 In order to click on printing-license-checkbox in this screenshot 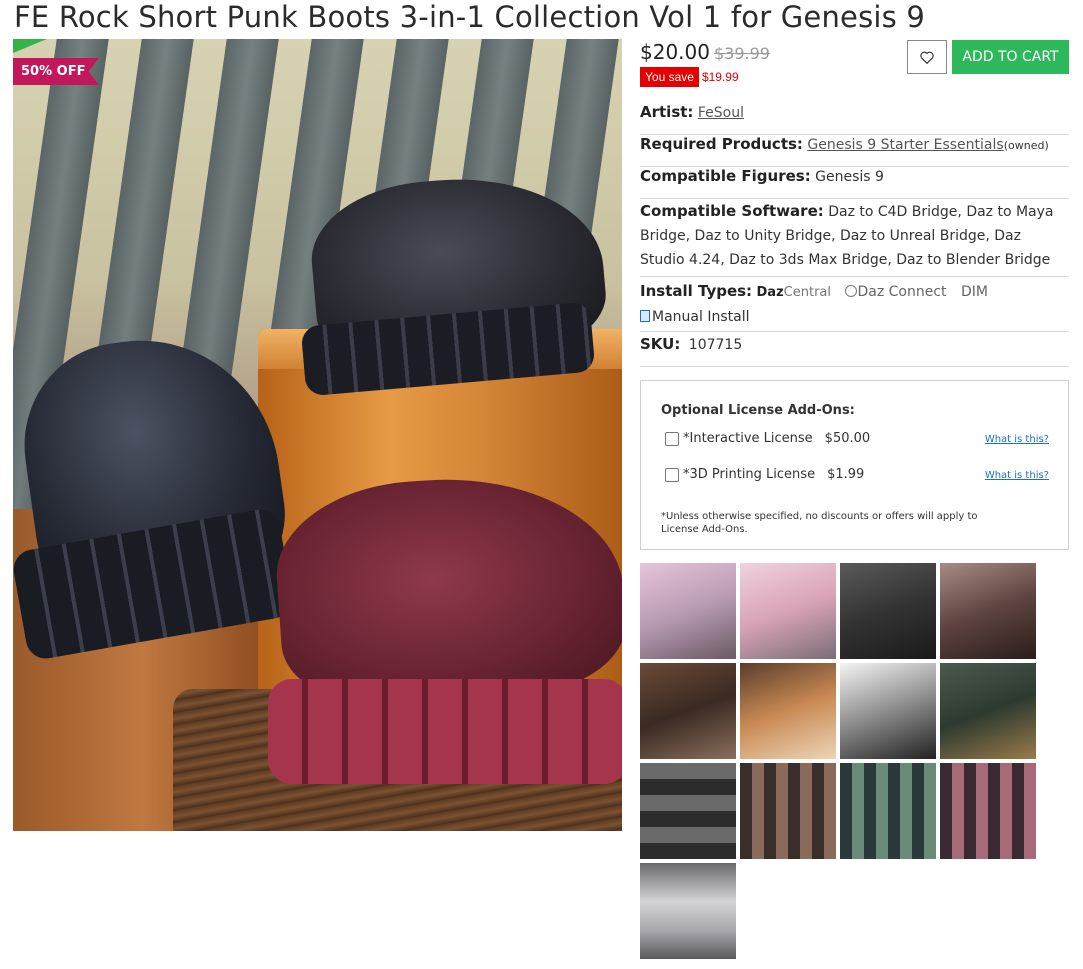, I will do `click(672, 474)`.